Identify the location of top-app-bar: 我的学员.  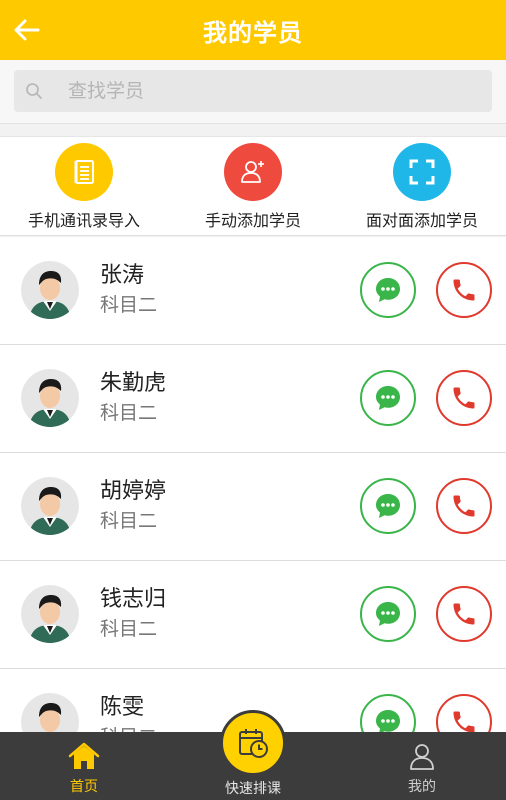
(253, 30).